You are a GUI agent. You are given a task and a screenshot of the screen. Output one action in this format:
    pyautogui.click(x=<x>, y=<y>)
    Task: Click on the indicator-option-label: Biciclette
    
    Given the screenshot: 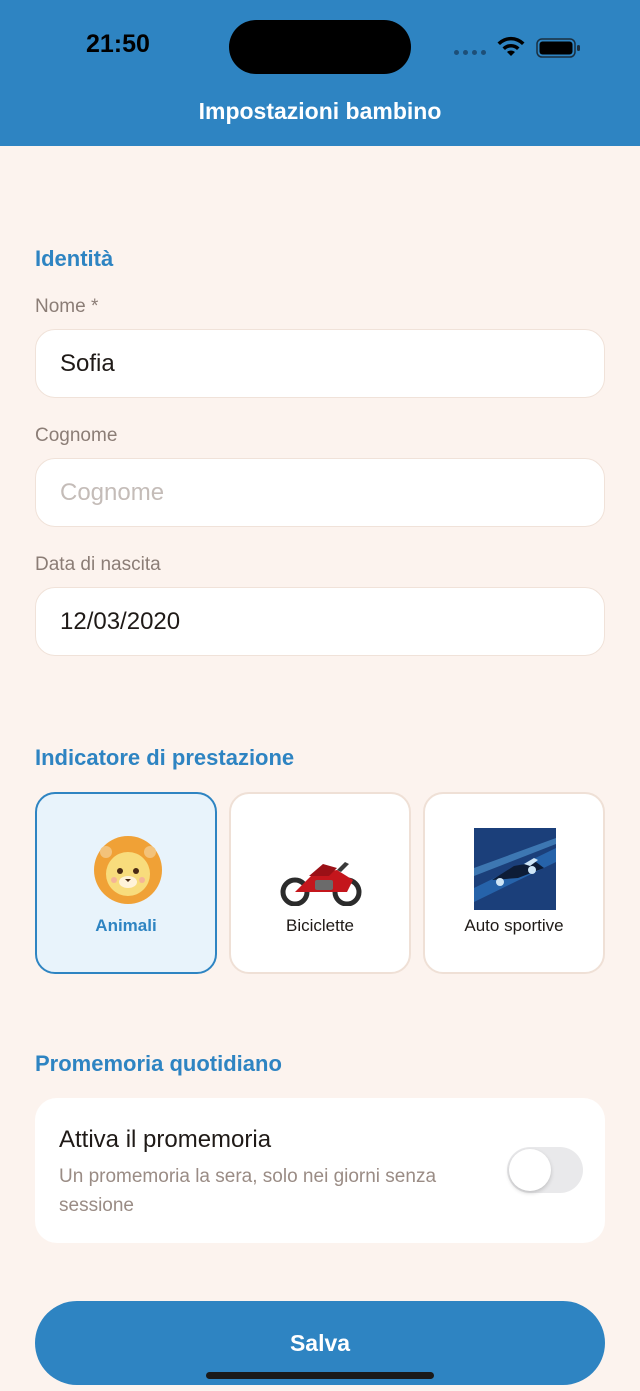 What is the action you would take?
    pyautogui.click(x=320, y=925)
    